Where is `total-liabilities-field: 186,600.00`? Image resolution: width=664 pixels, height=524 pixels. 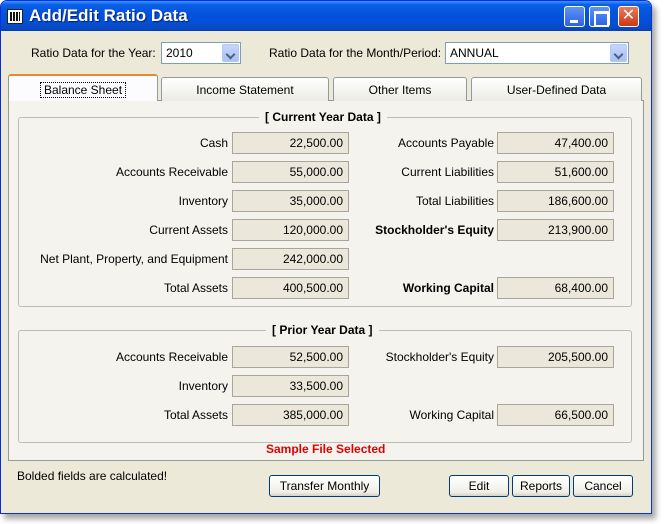
total-liabilities-field: 186,600.00 is located at coordinates (555, 201).